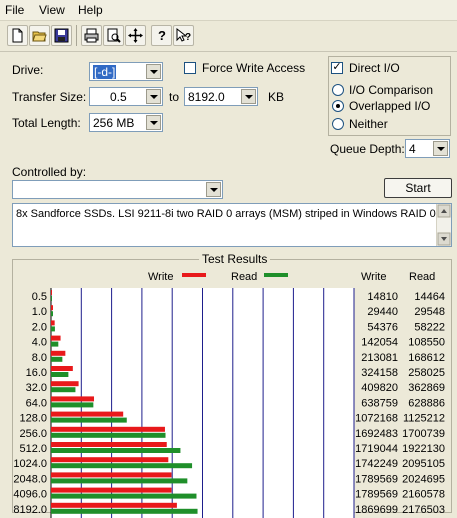  What do you see at coordinates (30, 479) in the screenshot?
I see `transfer-size-tick-label: 2048.0` at bounding box center [30, 479].